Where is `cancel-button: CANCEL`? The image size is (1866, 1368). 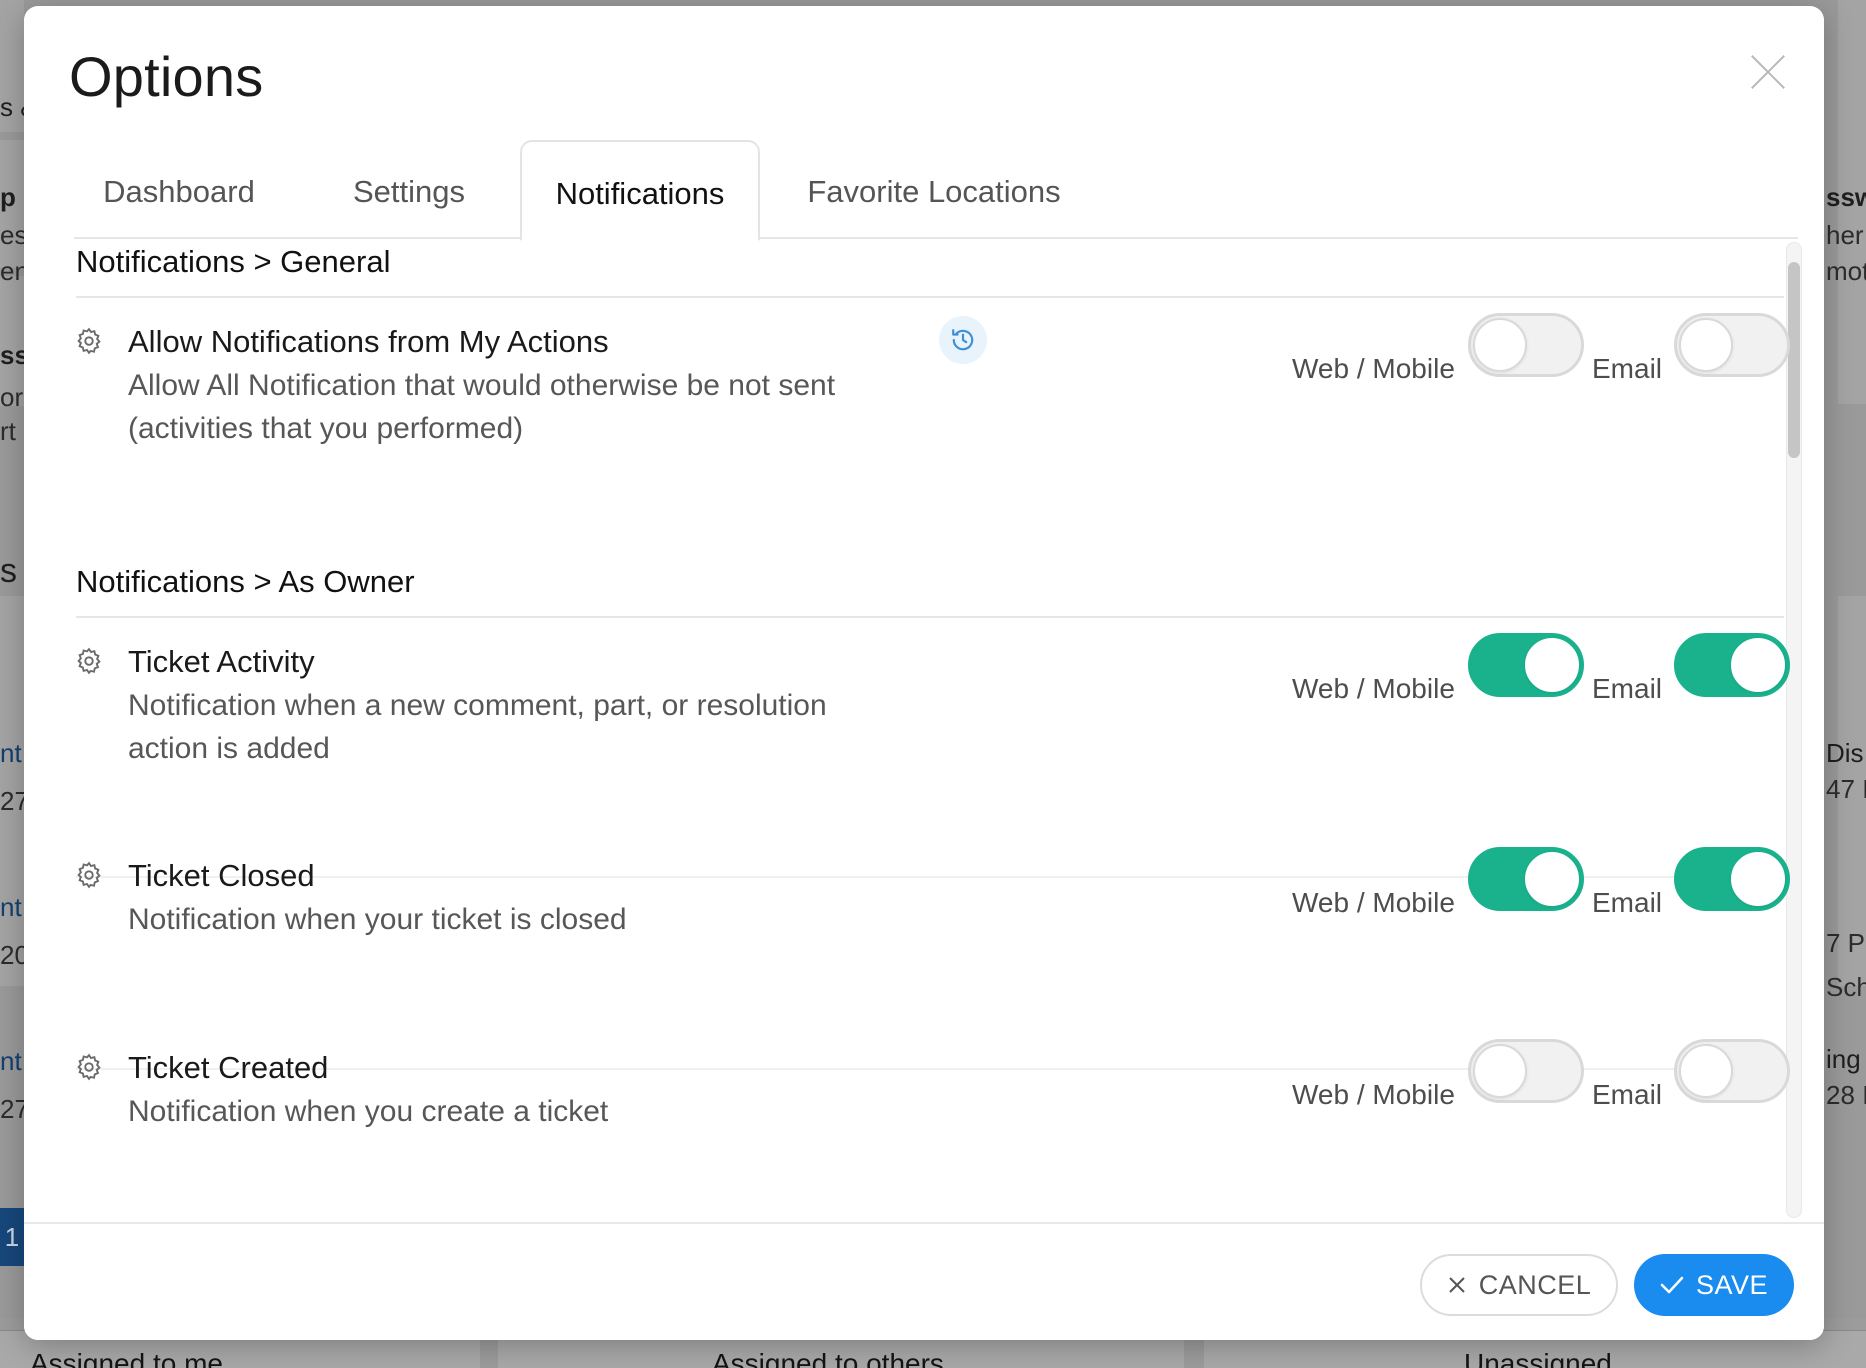 cancel-button: CANCEL is located at coordinates (1519, 1285).